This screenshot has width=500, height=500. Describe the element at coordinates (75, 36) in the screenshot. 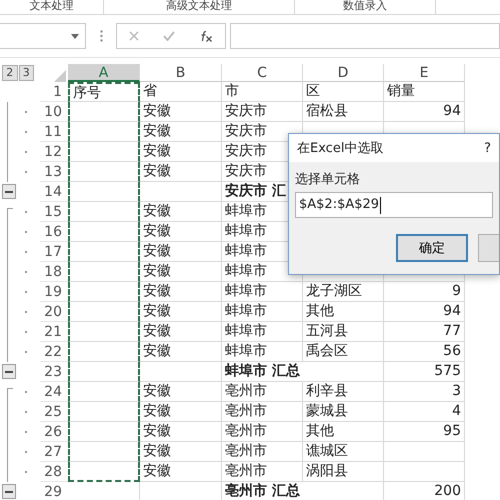

I see `dropdown-arrow-icon` at that location.